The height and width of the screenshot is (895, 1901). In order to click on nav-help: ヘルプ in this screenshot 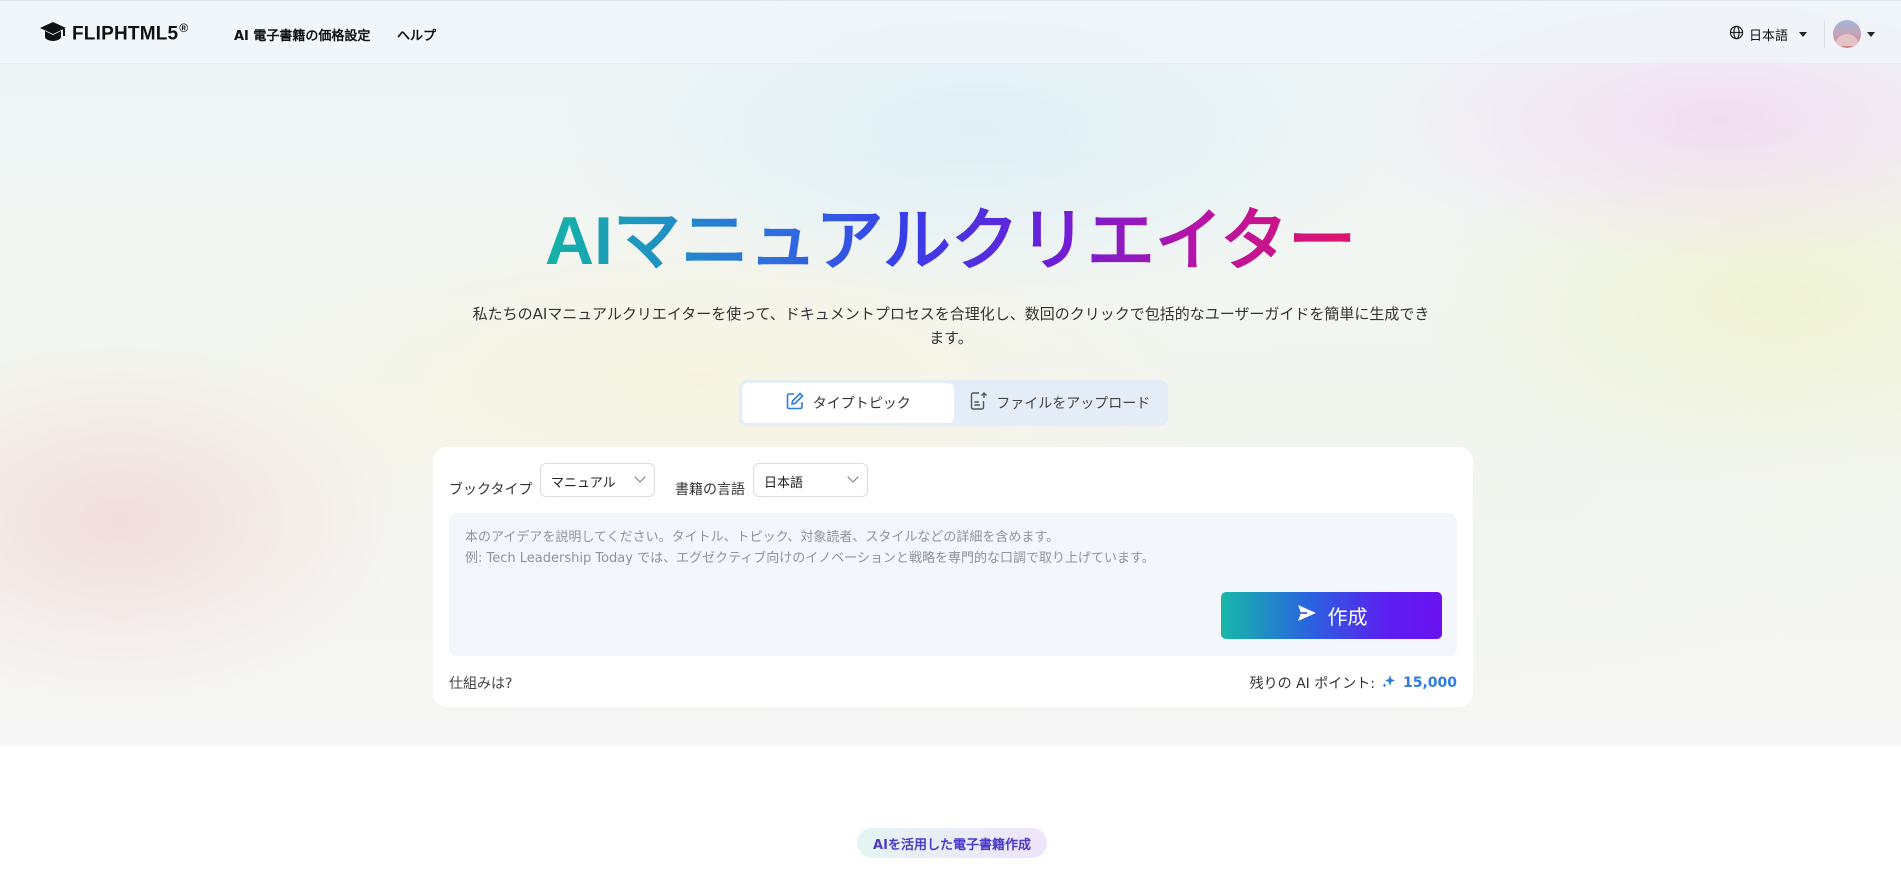, I will do `click(416, 34)`.